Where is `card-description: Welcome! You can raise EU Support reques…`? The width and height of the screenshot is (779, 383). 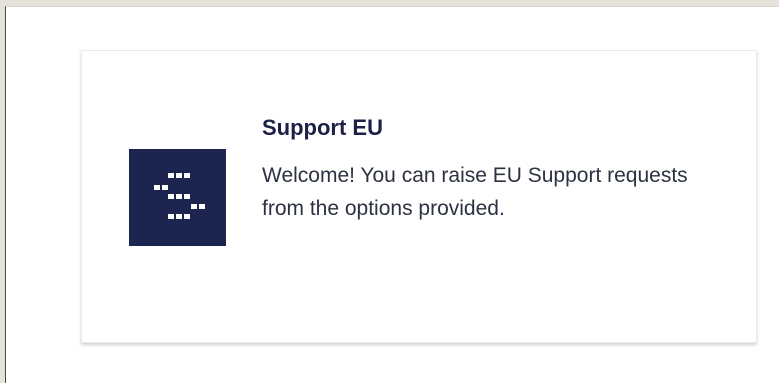
card-description: Welcome! You can raise EU Support reques… is located at coordinates (475, 192).